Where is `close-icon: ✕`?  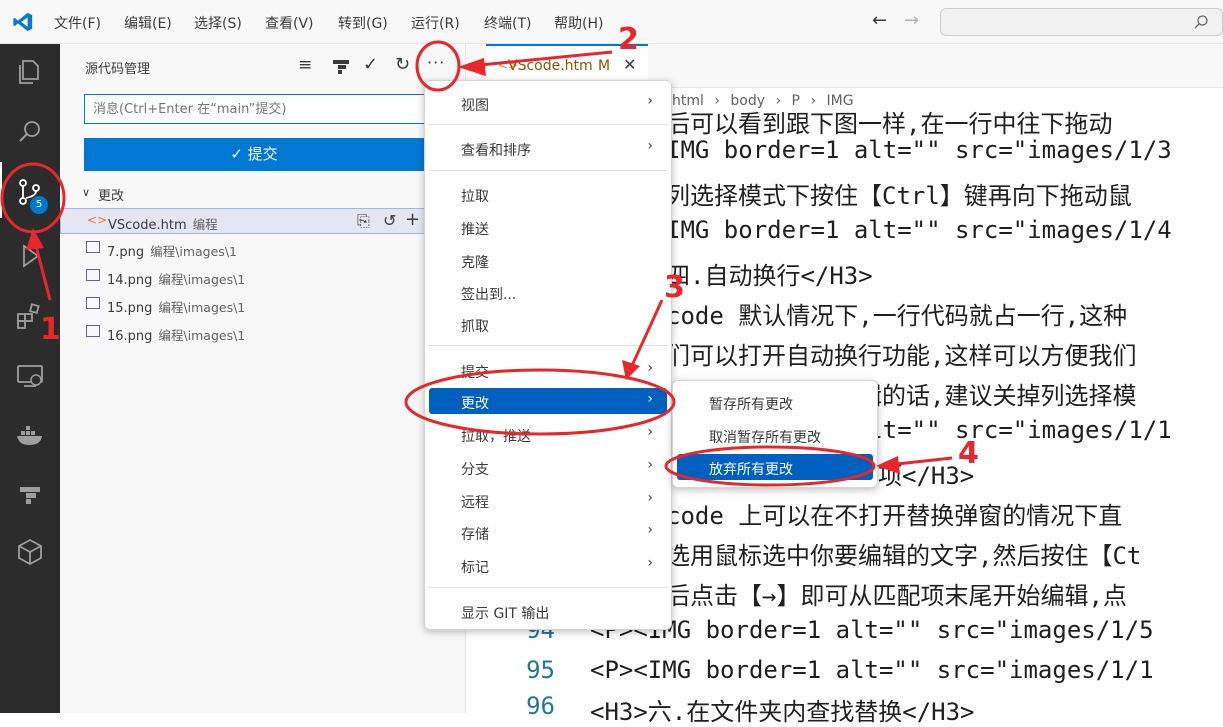 close-icon: ✕ is located at coordinates (629, 64).